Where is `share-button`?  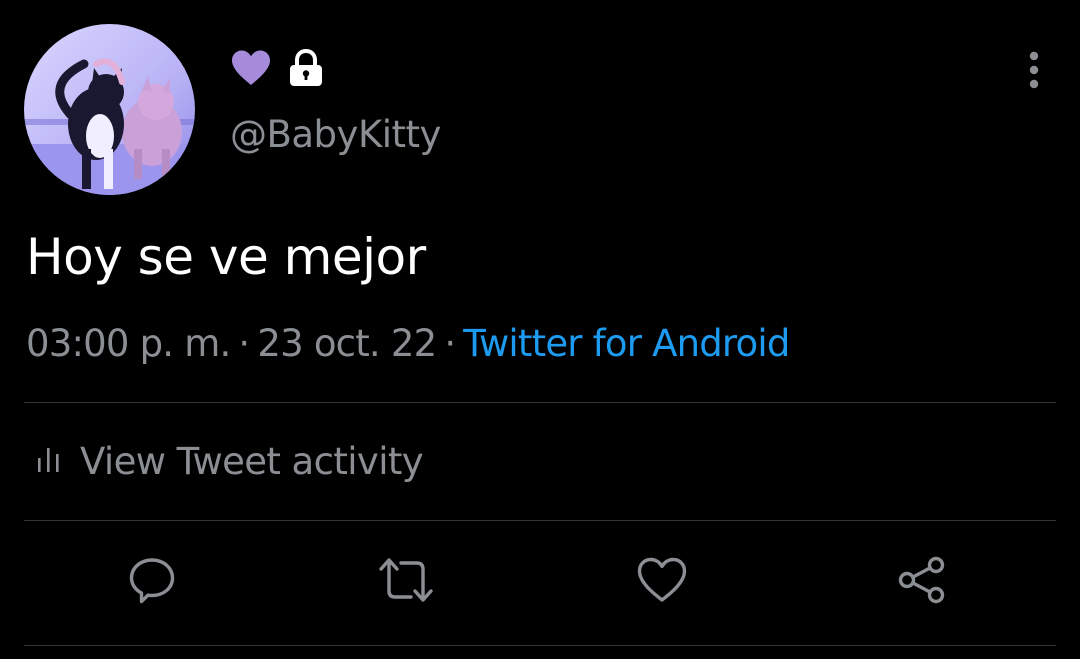
share-button is located at coordinates (922, 582).